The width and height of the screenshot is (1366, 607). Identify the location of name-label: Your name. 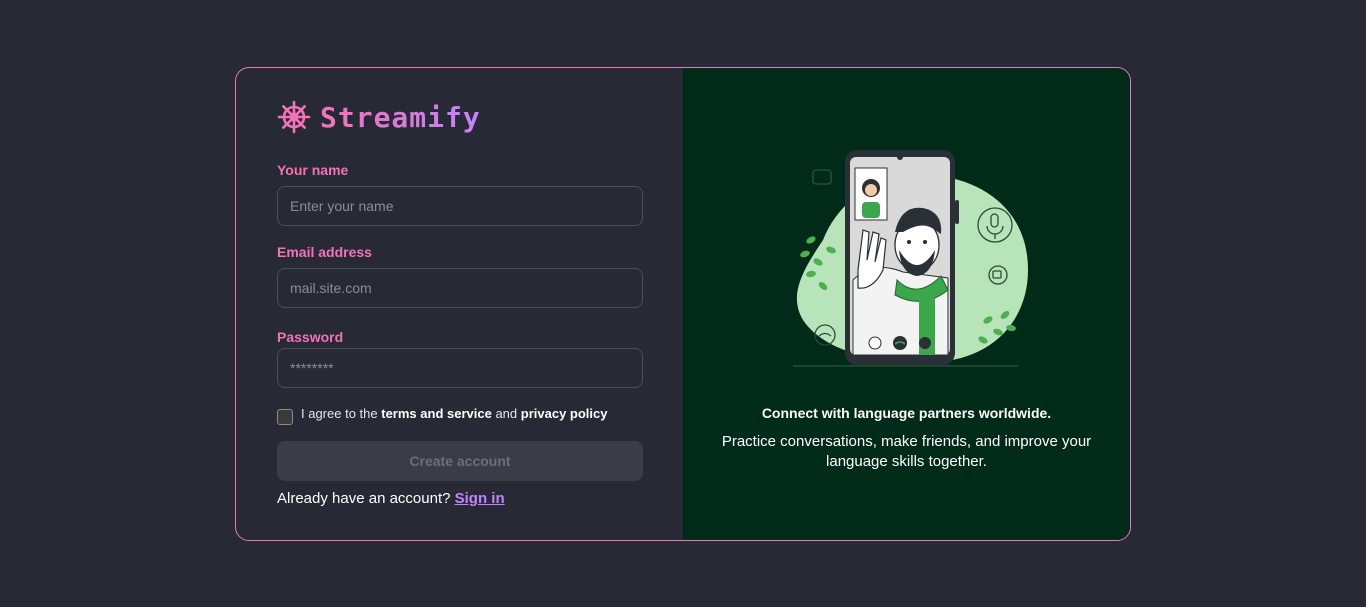
(313, 170).